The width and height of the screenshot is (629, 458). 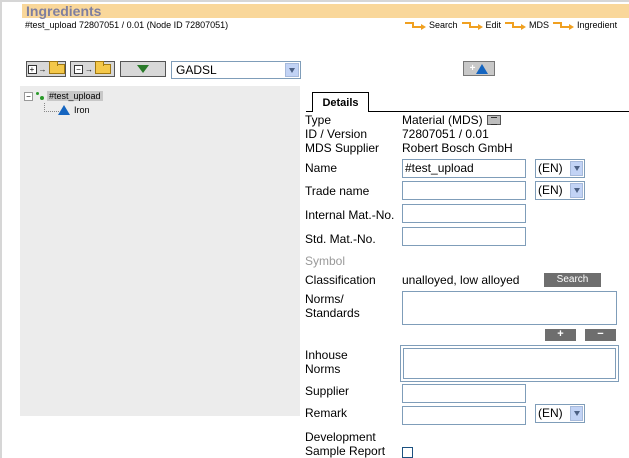 I want to click on tree-connector, so click(x=51, y=107).